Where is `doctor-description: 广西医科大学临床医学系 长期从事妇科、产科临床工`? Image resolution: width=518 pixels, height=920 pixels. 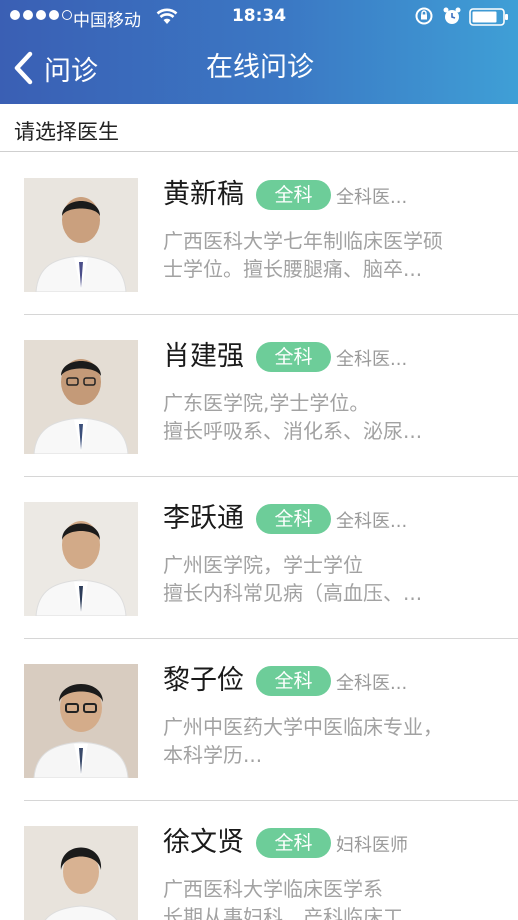 doctor-description: 广西医科大学临床医学系 长期从事妇科、产科临床工 is located at coordinates (328, 897).